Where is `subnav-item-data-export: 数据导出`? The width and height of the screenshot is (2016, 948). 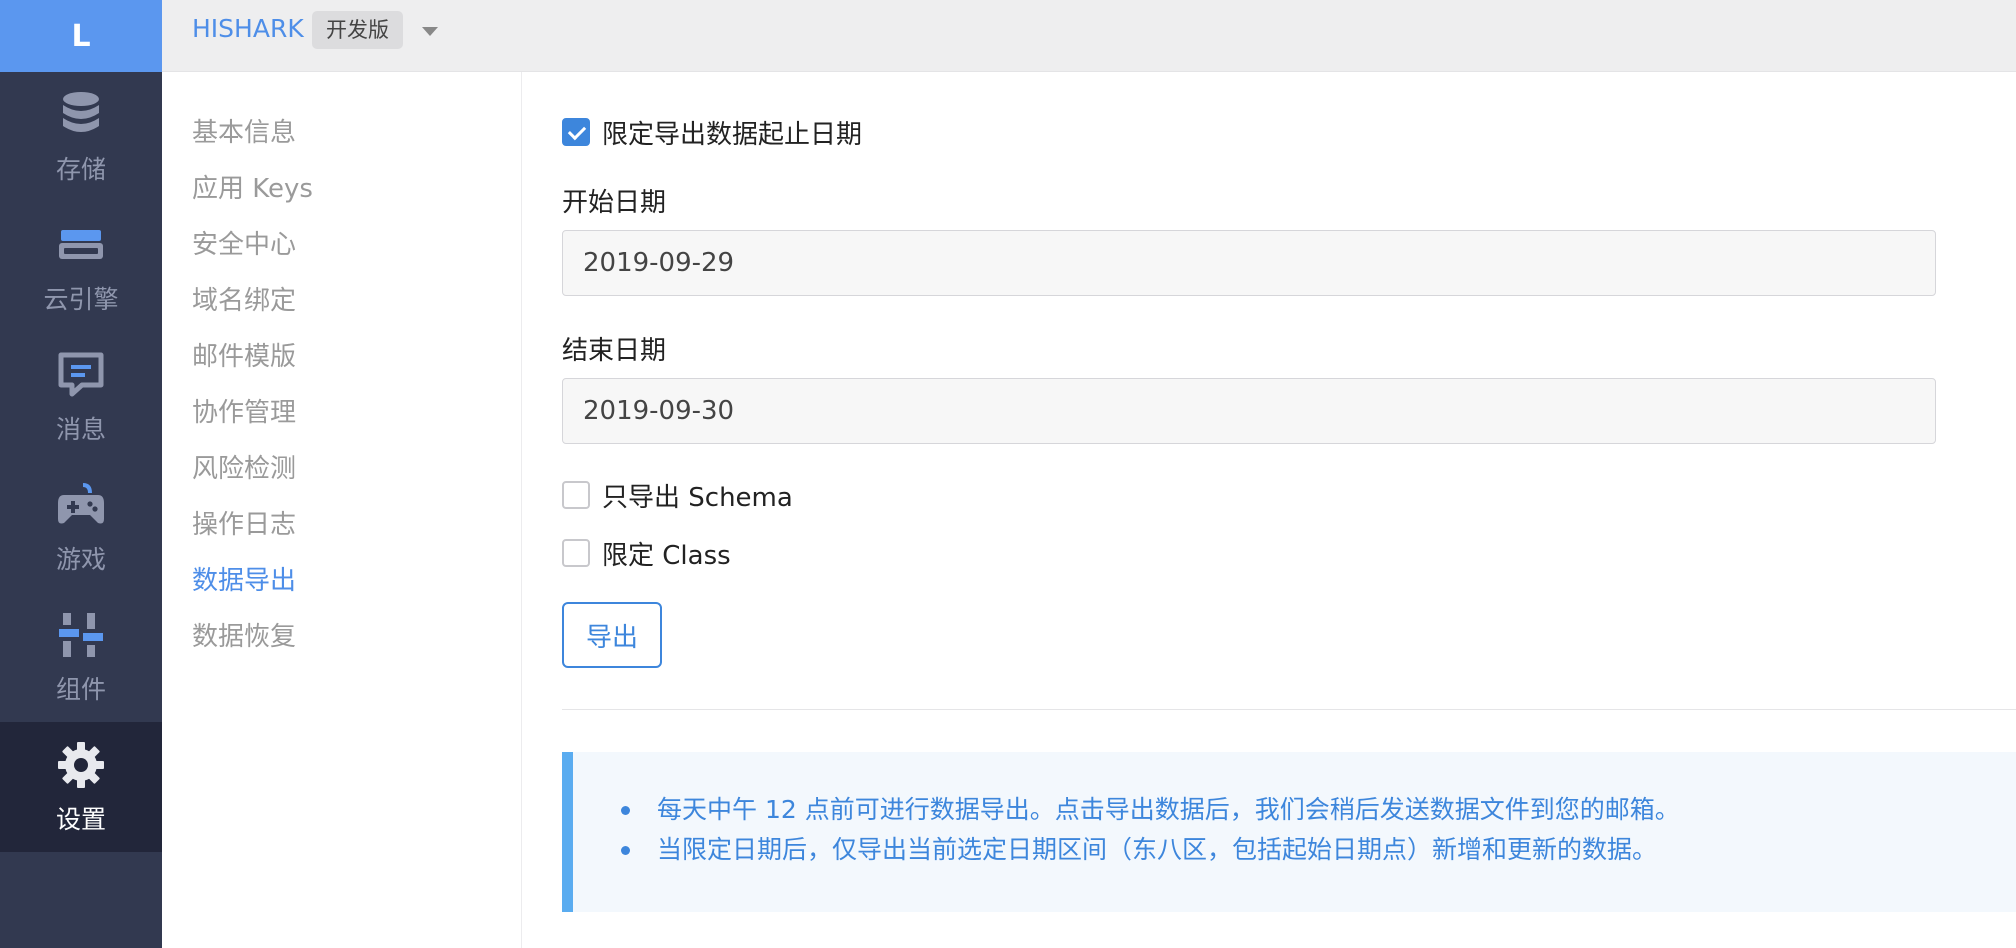 subnav-item-data-export: 数据导出 is located at coordinates (244, 578).